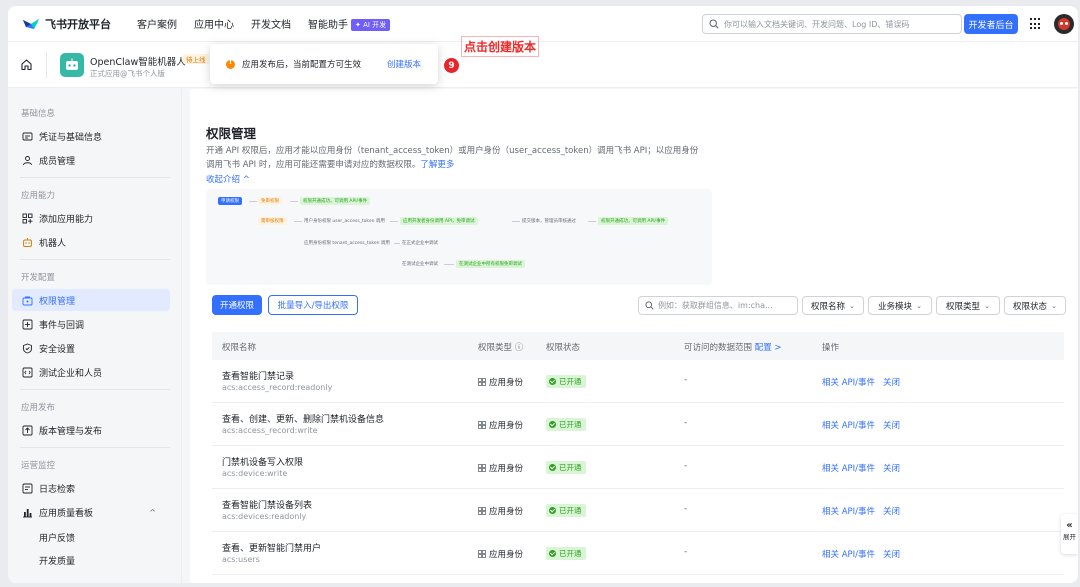  Describe the element at coordinates (91, 300) in the screenshot. I see `sidebar-item-permissions: 权限管理` at that location.